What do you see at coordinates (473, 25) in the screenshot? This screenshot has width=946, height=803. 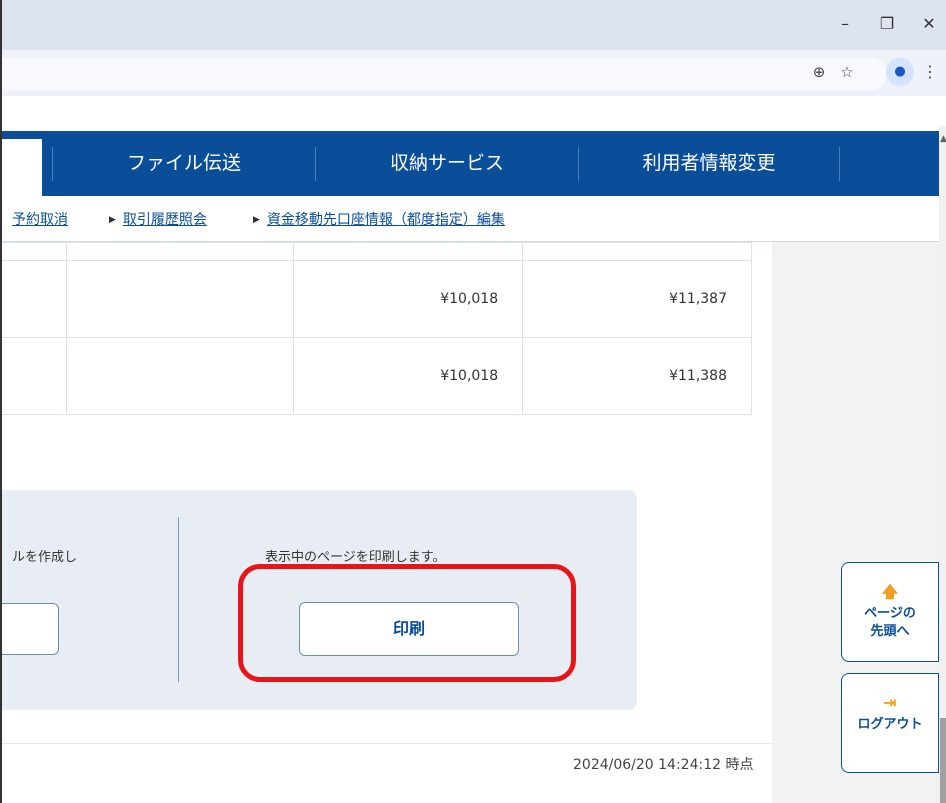 I see `browser-titlebar: – ❐ ✕` at bounding box center [473, 25].